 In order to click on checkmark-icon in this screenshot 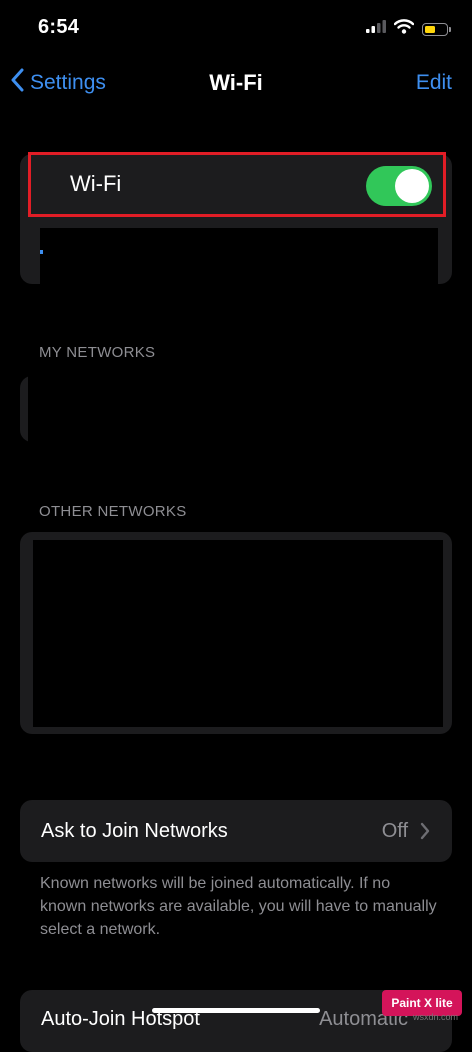, I will do `click(41, 252)`.